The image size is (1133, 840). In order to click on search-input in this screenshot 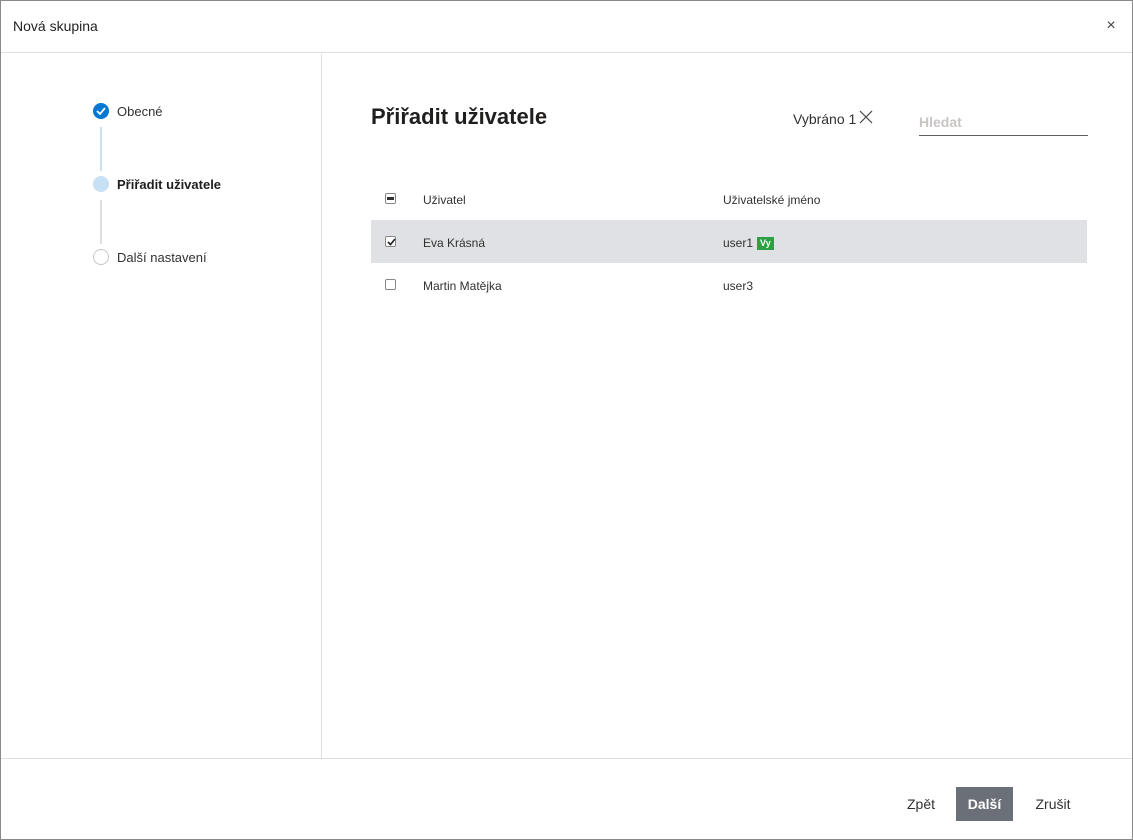, I will do `click(1003, 122)`.